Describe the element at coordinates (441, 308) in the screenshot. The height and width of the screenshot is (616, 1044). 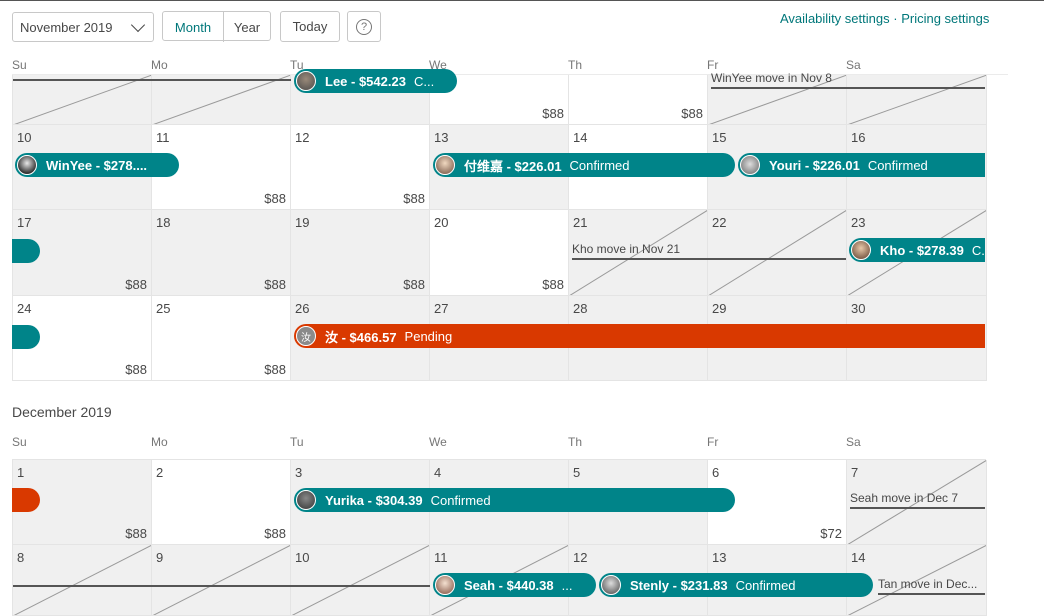
I see `day-number: 27` at that location.